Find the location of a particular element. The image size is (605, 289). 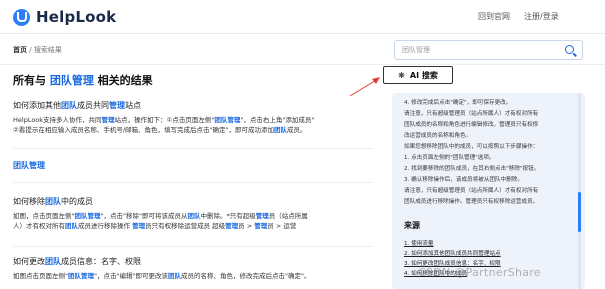

ai-answer-line: 2. 找到要移除的团队成员，在其右侧点击"移除"按钮。 is located at coordinates (472, 169).